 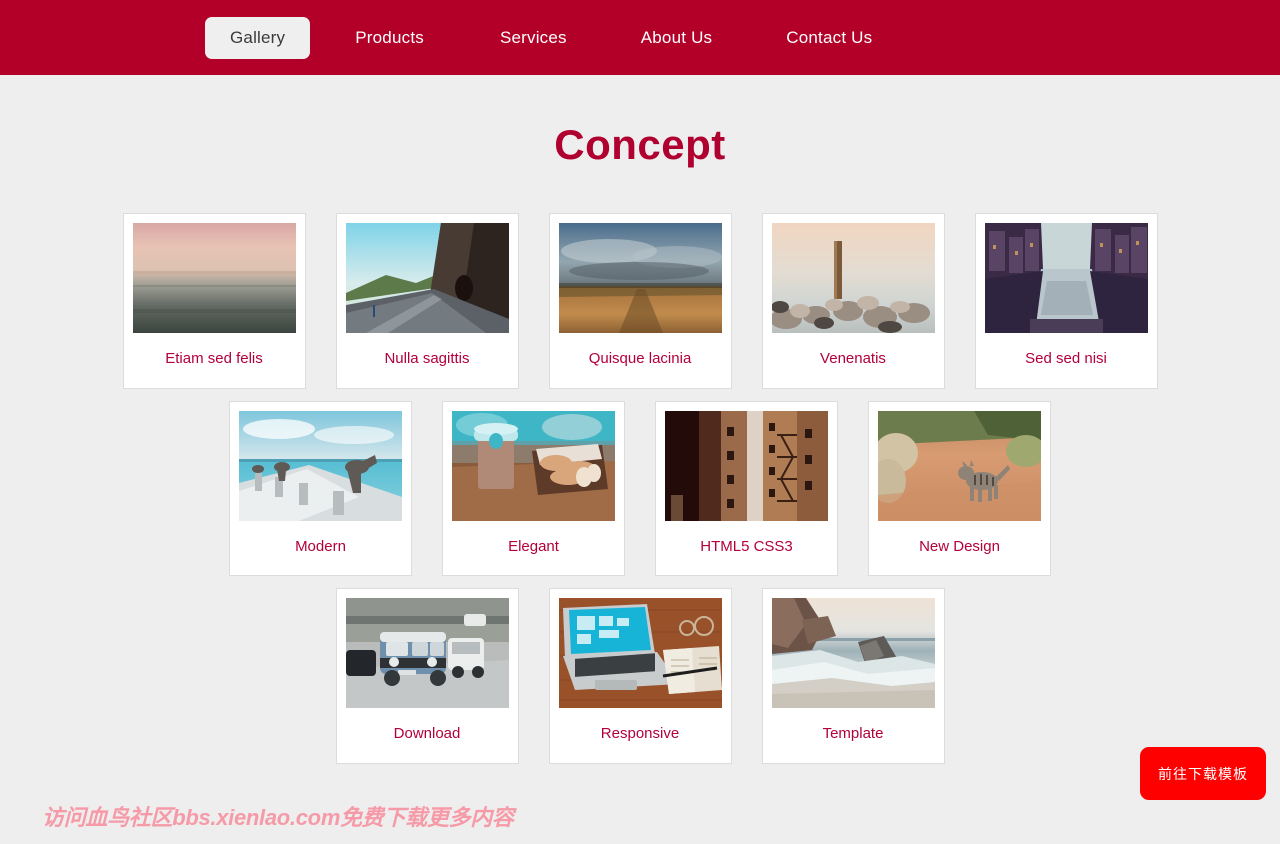 I want to click on gallery-card: Template, so click(x=853, y=676).